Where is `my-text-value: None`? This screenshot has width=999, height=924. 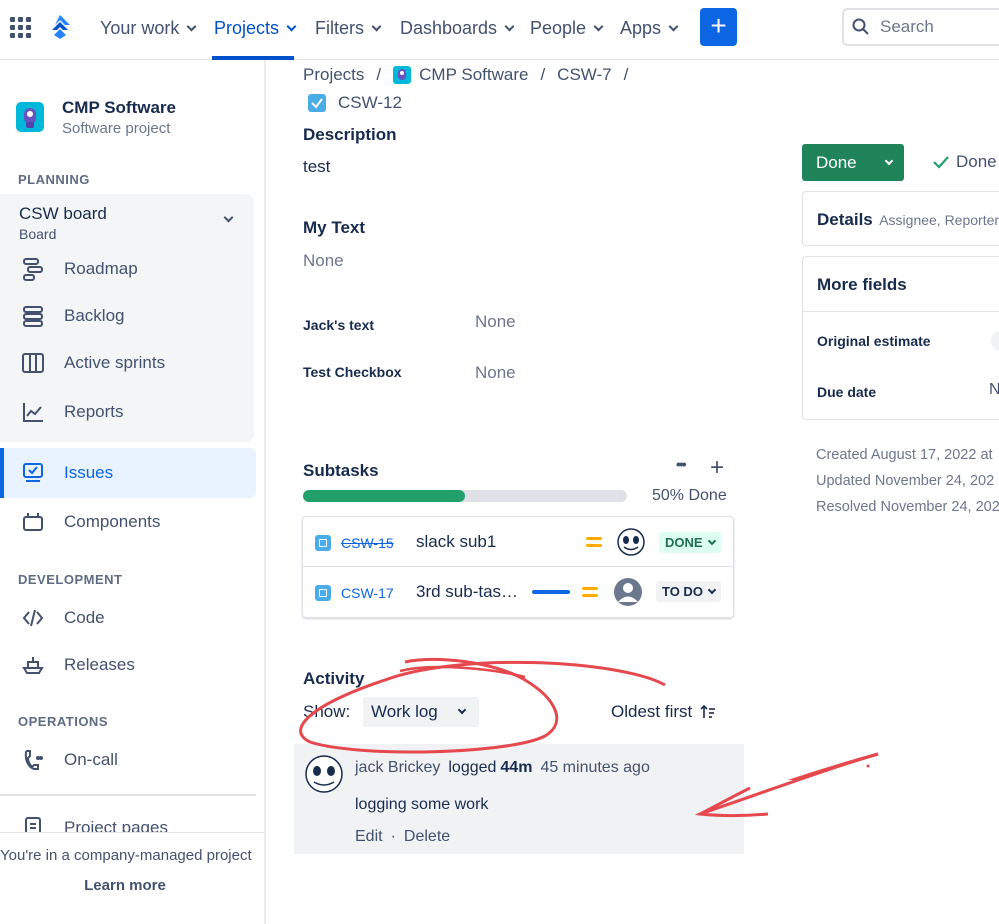
my-text-value: None is located at coordinates (323, 261).